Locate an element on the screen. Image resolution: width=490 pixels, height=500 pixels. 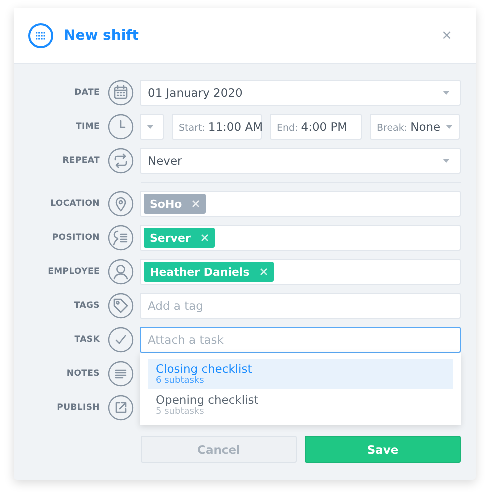
time-field: End: 4:00 PM is located at coordinates (316, 127).